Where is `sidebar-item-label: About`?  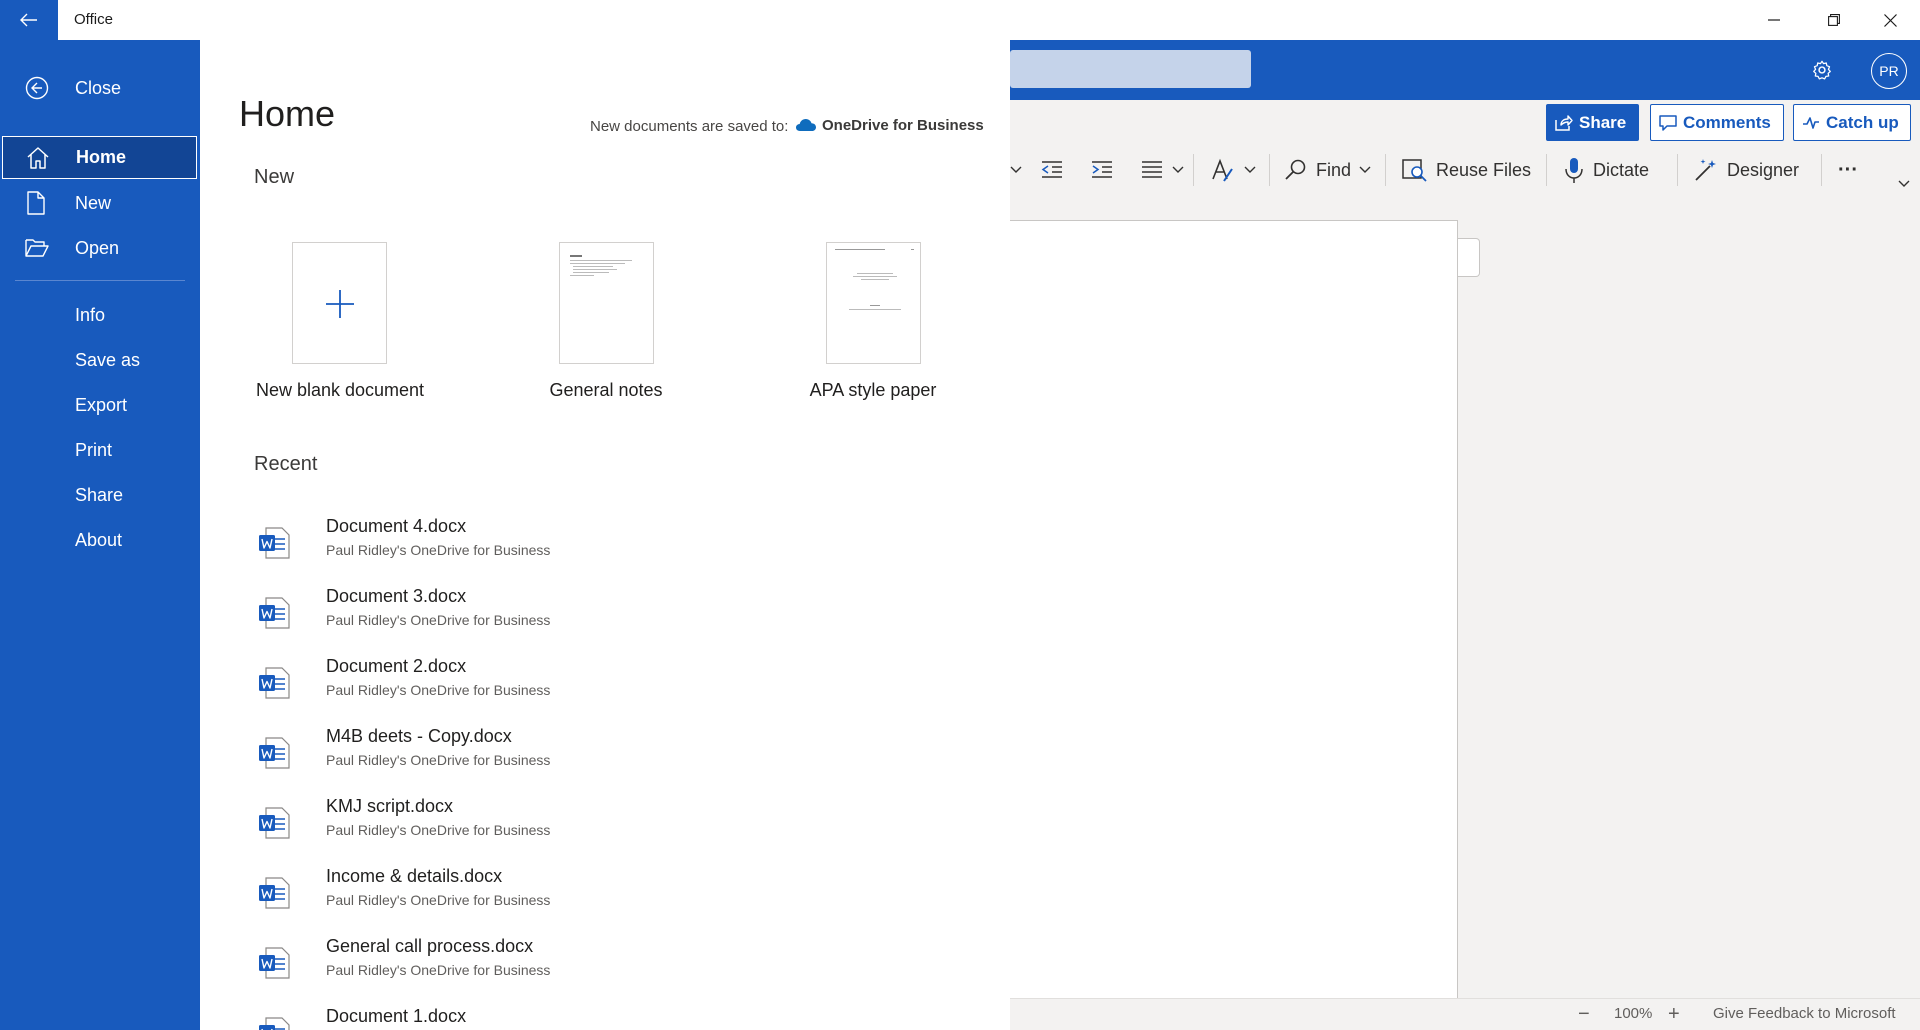 sidebar-item-label: About is located at coordinates (99, 539).